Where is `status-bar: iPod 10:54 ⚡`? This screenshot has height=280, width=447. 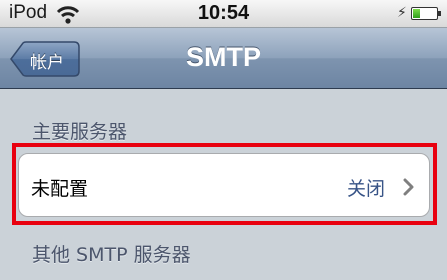 status-bar: iPod 10:54 ⚡ is located at coordinates (223, 14).